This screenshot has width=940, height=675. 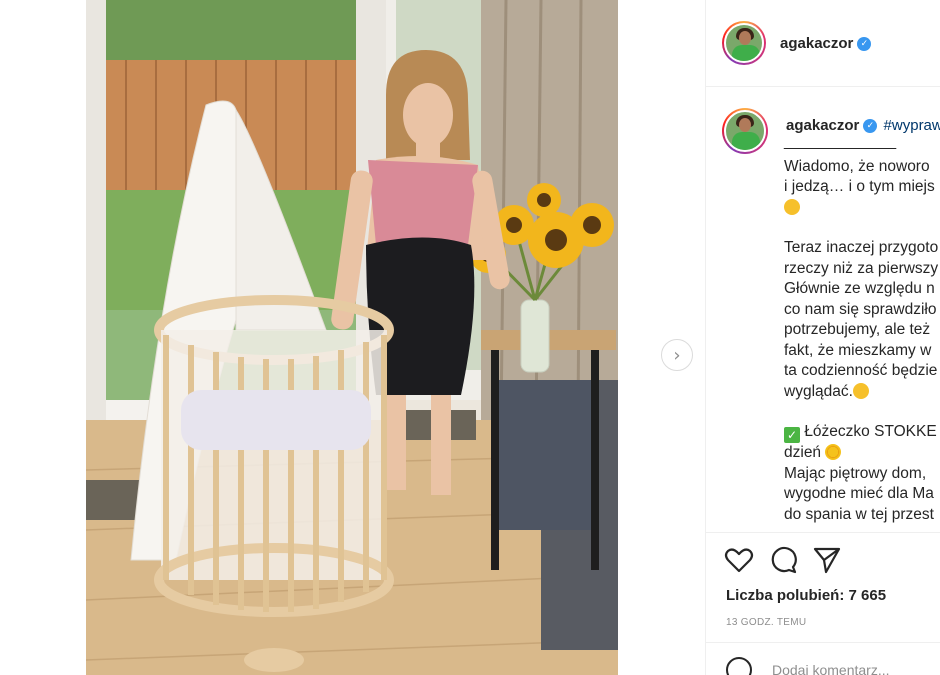 What do you see at coordinates (766, 622) in the screenshot?
I see `post-timestamp: 13 GODZ. TEMU` at bounding box center [766, 622].